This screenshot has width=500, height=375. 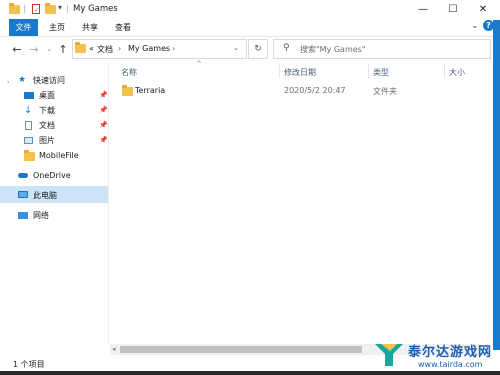 What do you see at coordinates (149, 48) in the screenshot?
I see `breadcrumb-my-games: My Games` at bounding box center [149, 48].